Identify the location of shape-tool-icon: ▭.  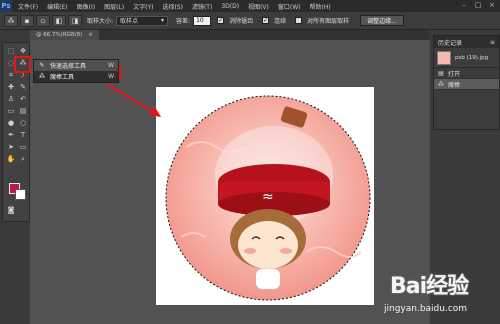
(23, 147).